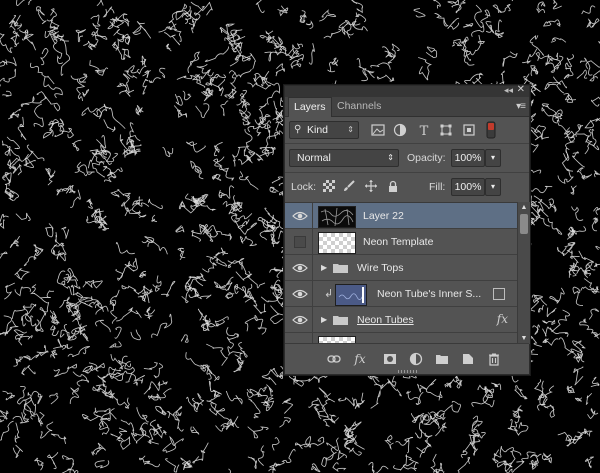 The width and height of the screenshot is (600, 473). What do you see at coordinates (349, 186) in the screenshot?
I see `lock-paint-icon` at bounding box center [349, 186].